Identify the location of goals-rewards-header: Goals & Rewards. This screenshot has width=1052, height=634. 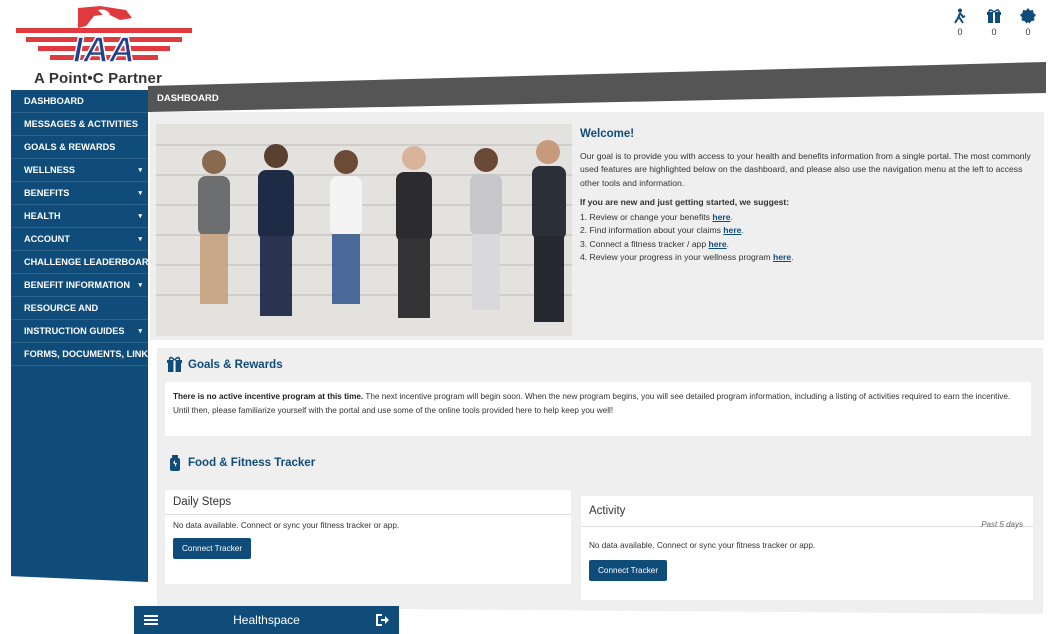
(225, 364).